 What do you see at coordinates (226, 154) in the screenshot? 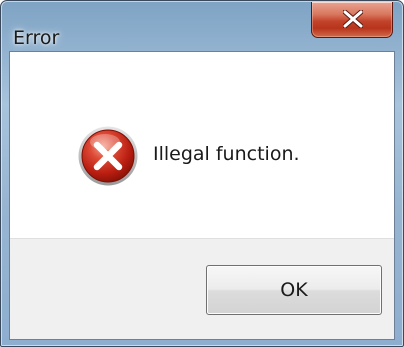
I see `error-message: Illegal function.` at bounding box center [226, 154].